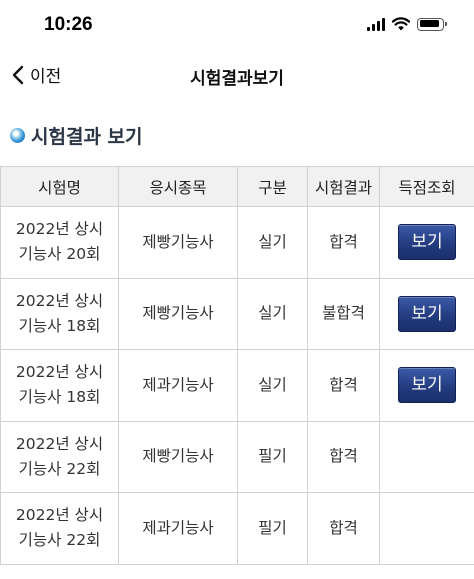 Image resolution: width=474 pixels, height=579 pixels. I want to click on bullet-icon, so click(17, 135).